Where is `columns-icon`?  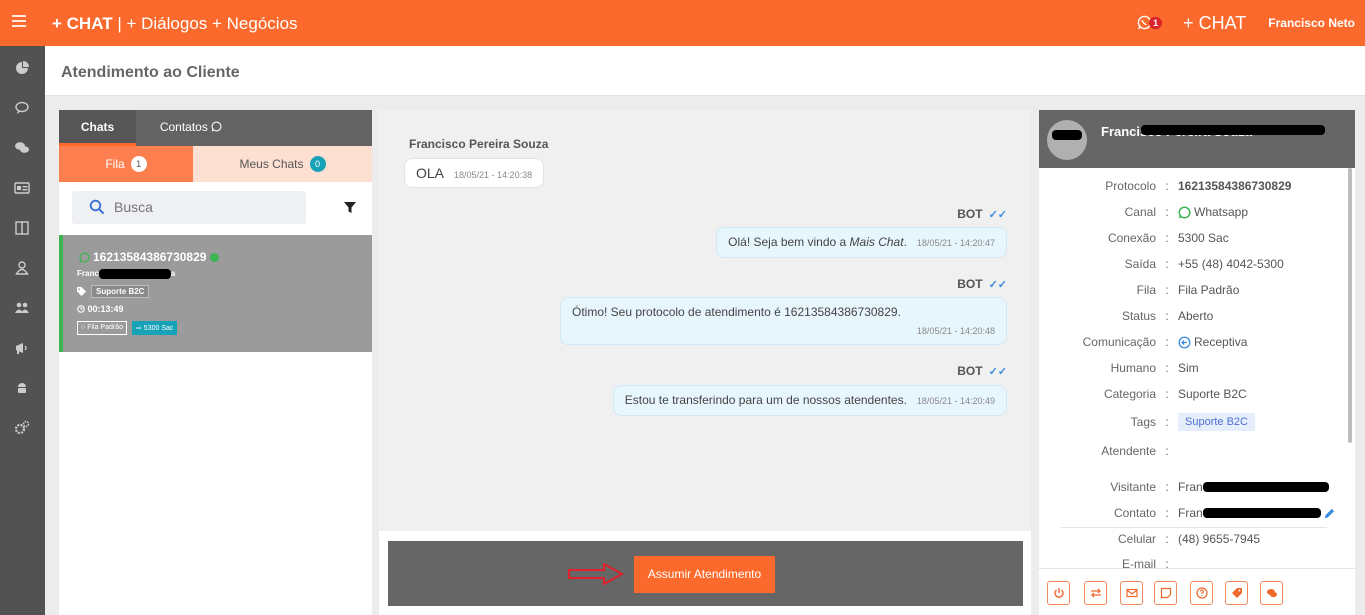 columns-icon is located at coordinates (22, 228).